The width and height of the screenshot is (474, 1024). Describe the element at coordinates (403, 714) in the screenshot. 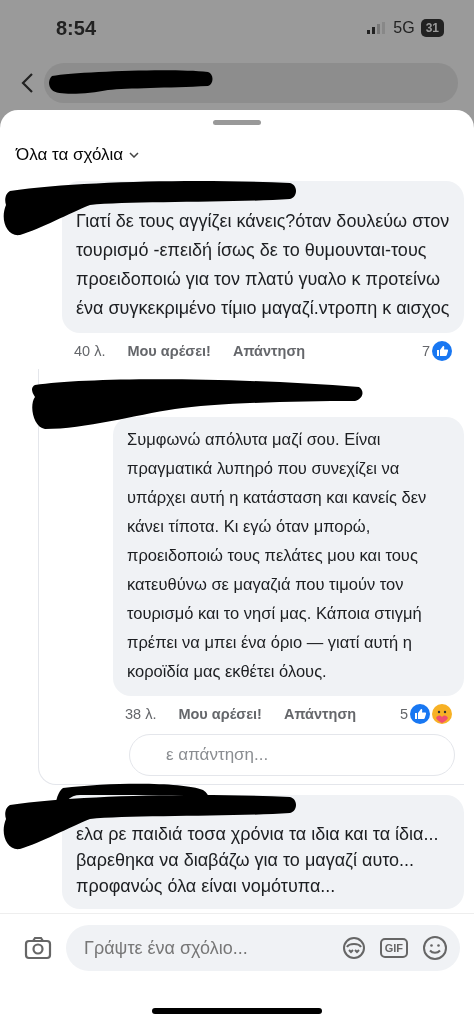

I see `reaction-count: 5` at that location.